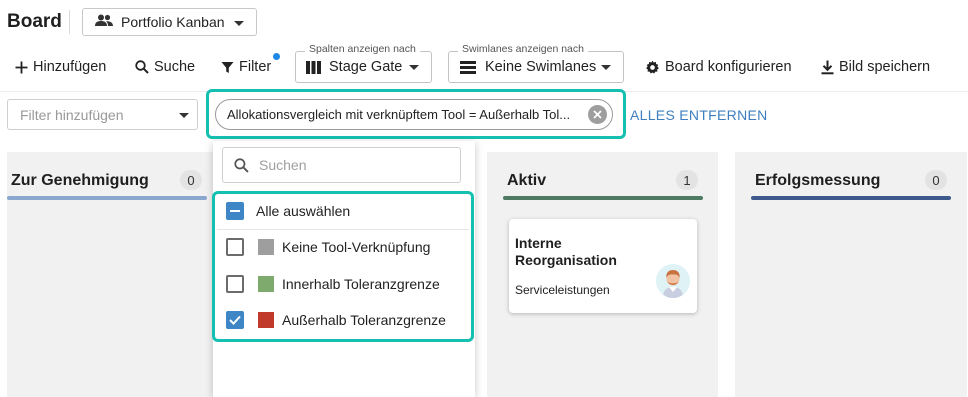 The width and height of the screenshot is (968, 397). I want to click on add-button: Hinzufügen, so click(60, 67).